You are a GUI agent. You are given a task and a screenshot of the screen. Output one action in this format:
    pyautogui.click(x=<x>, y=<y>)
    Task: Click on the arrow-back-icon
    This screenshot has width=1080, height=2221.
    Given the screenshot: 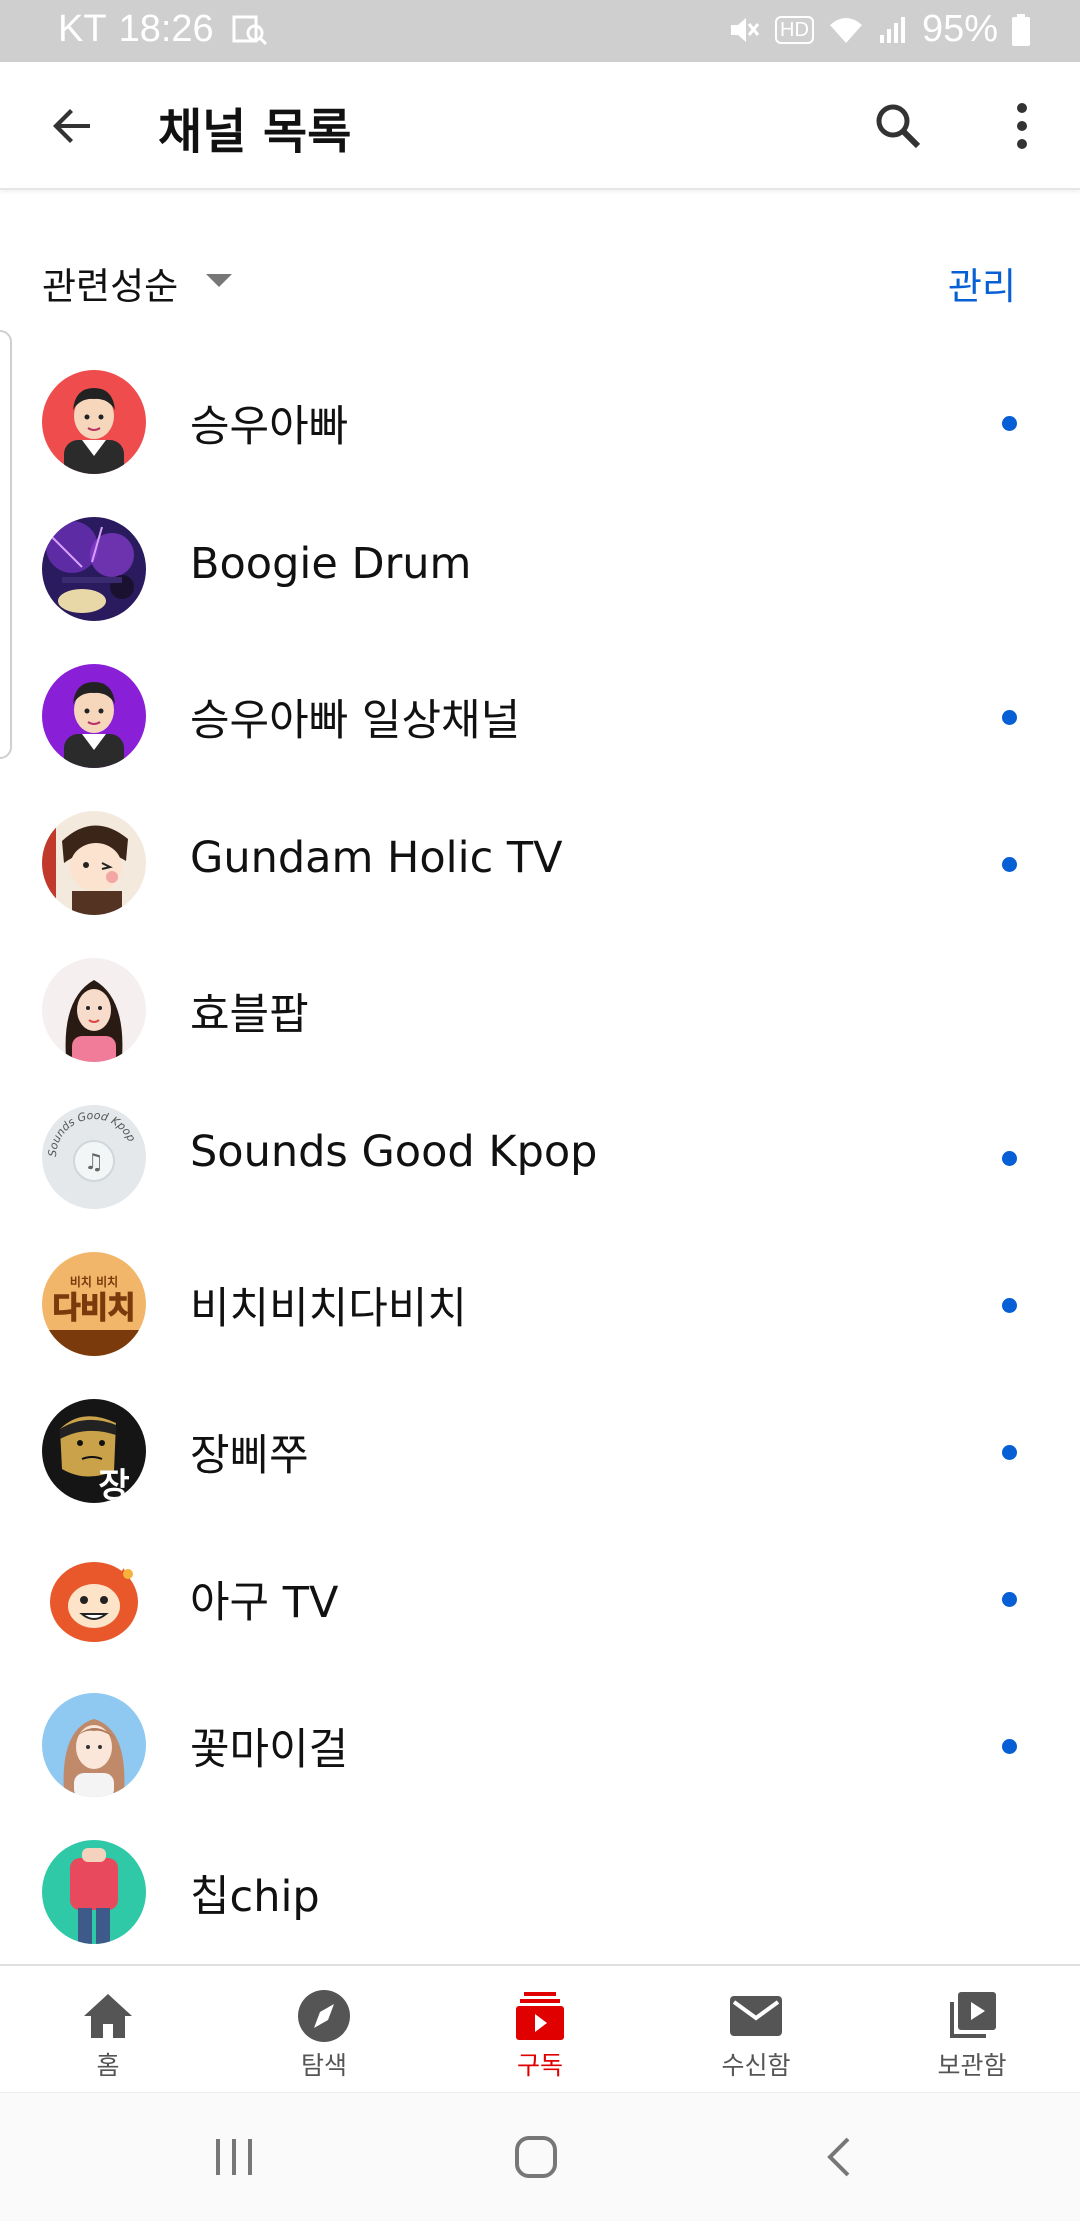 What is the action you would take?
    pyautogui.click(x=71, y=126)
    